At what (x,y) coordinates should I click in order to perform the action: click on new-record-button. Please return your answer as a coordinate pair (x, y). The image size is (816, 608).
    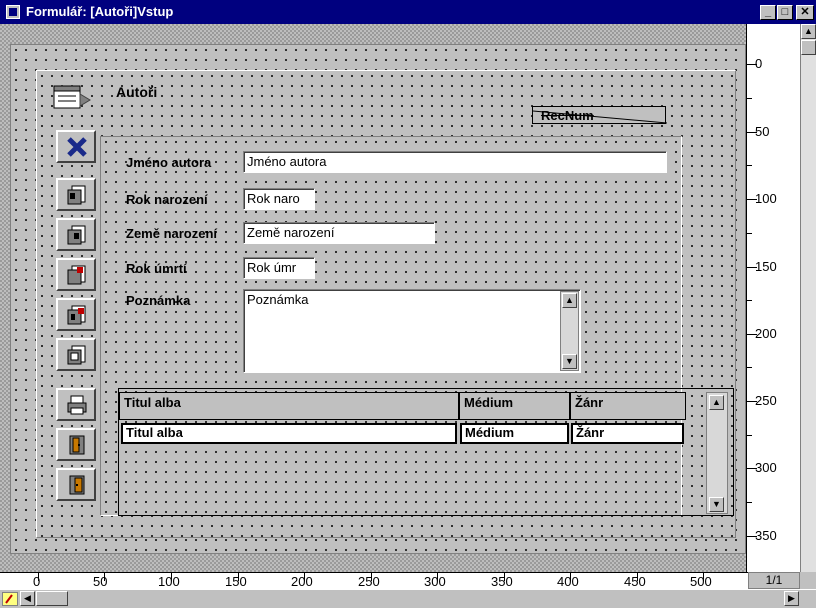
    Looking at the image, I should click on (76, 354).